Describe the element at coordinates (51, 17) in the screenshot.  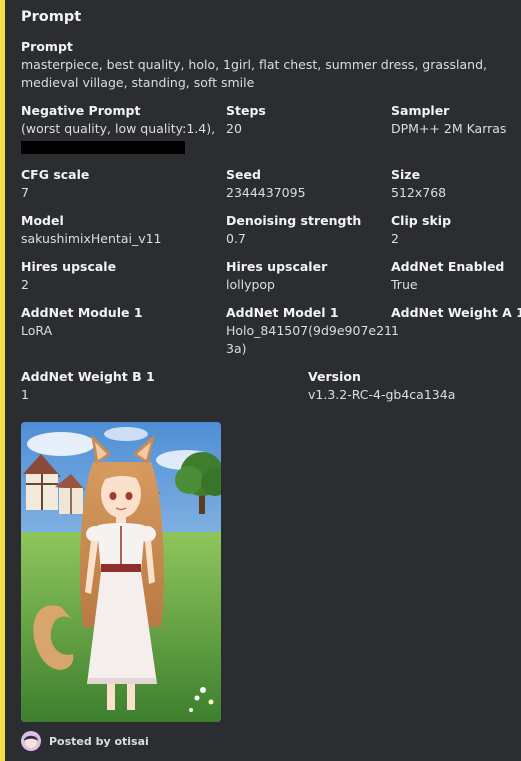
I see `embed-title: Prompt` at that location.